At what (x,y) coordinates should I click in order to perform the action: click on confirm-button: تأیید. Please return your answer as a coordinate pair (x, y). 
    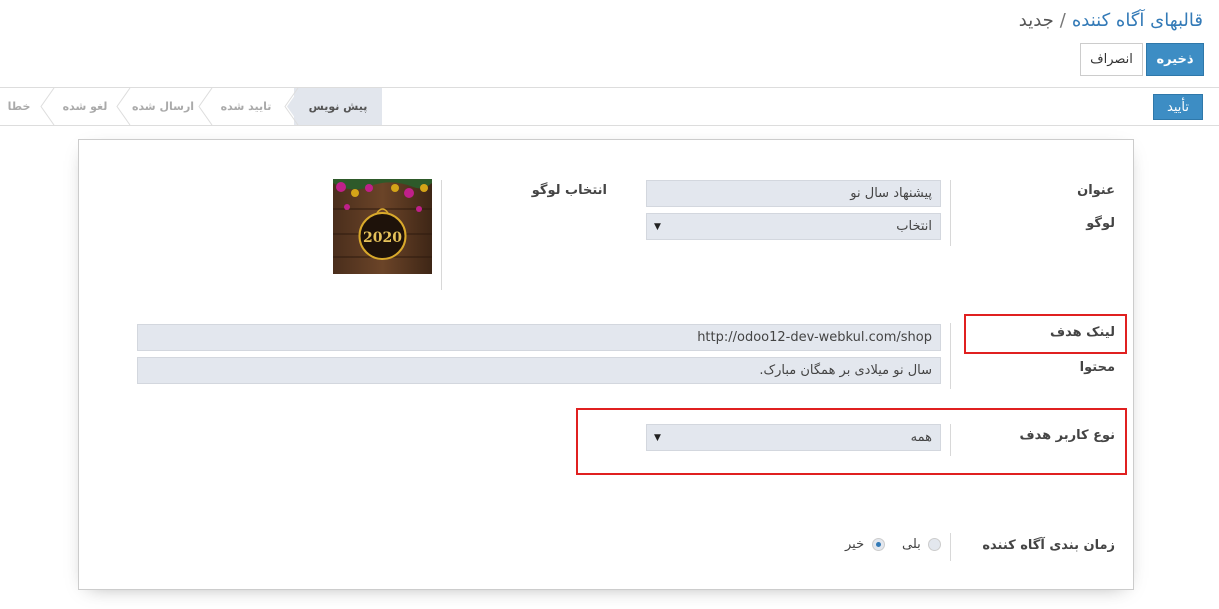
    Looking at the image, I should click on (1178, 107).